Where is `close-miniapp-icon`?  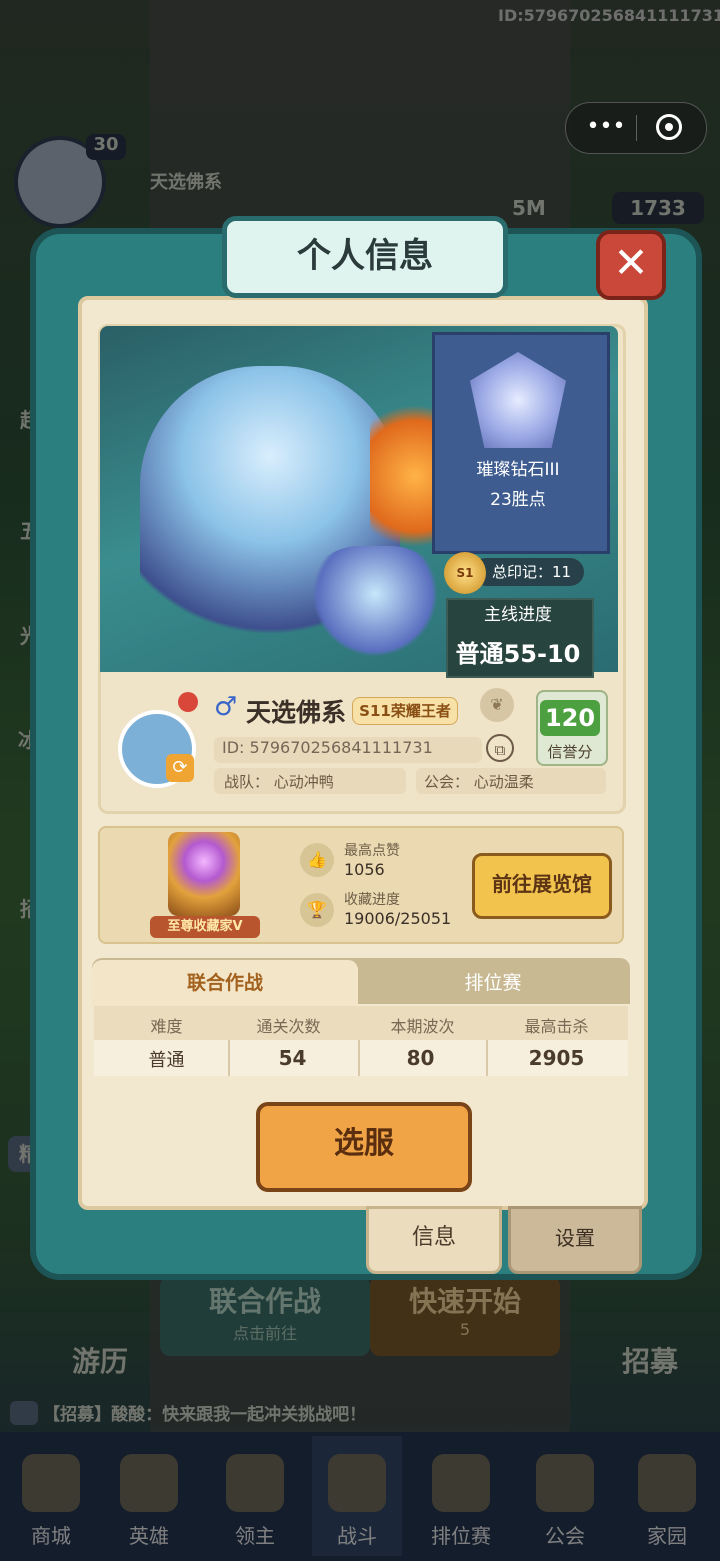
close-miniapp-icon is located at coordinates (669, 127).